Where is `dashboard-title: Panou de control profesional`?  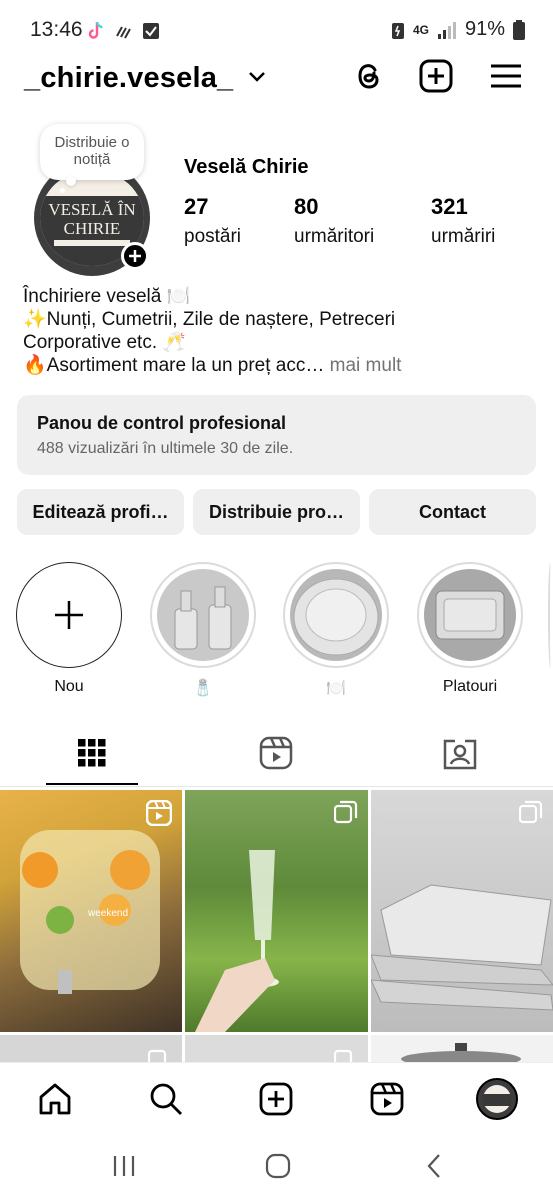 dashboard-title: Panou de control profesional is located at coordinates (162, 423).